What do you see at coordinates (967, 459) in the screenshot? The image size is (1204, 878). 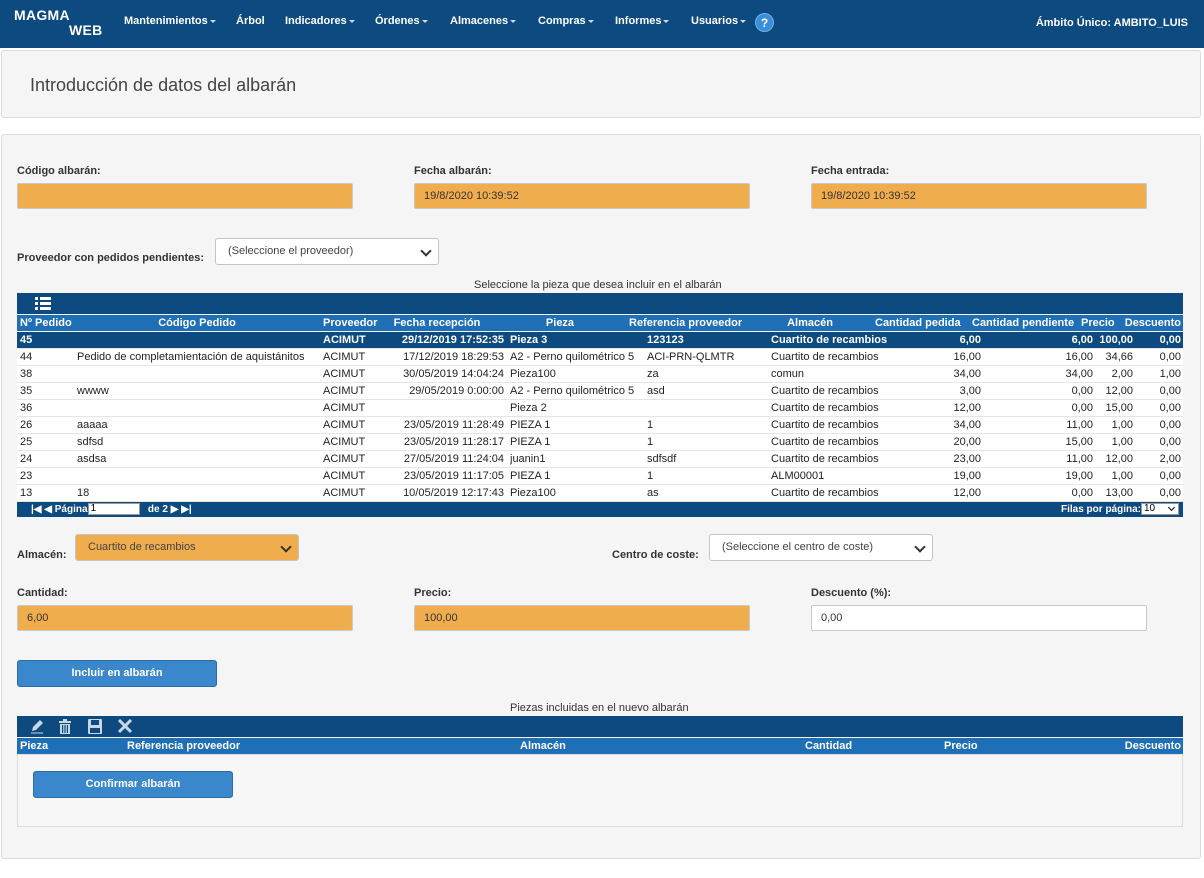 I see `table-cell: 23,00` at bounding box center [967, 459].